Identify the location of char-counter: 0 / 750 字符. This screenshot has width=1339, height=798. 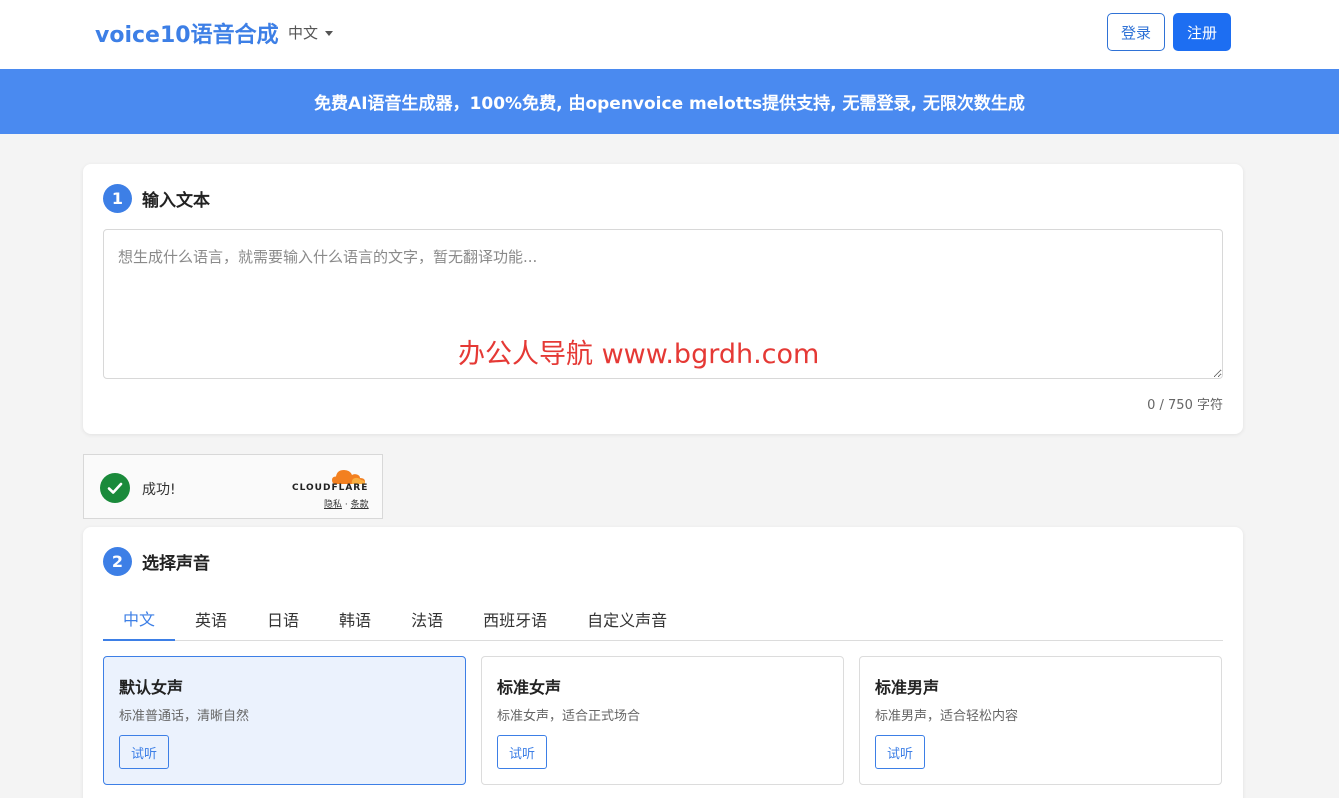
(1185, 405).